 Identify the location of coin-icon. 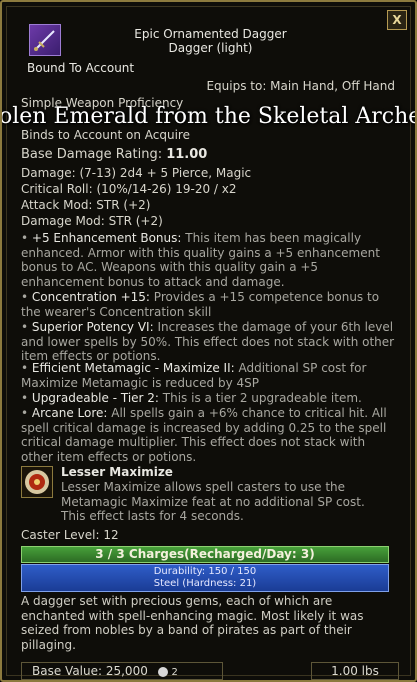
(162, 671).